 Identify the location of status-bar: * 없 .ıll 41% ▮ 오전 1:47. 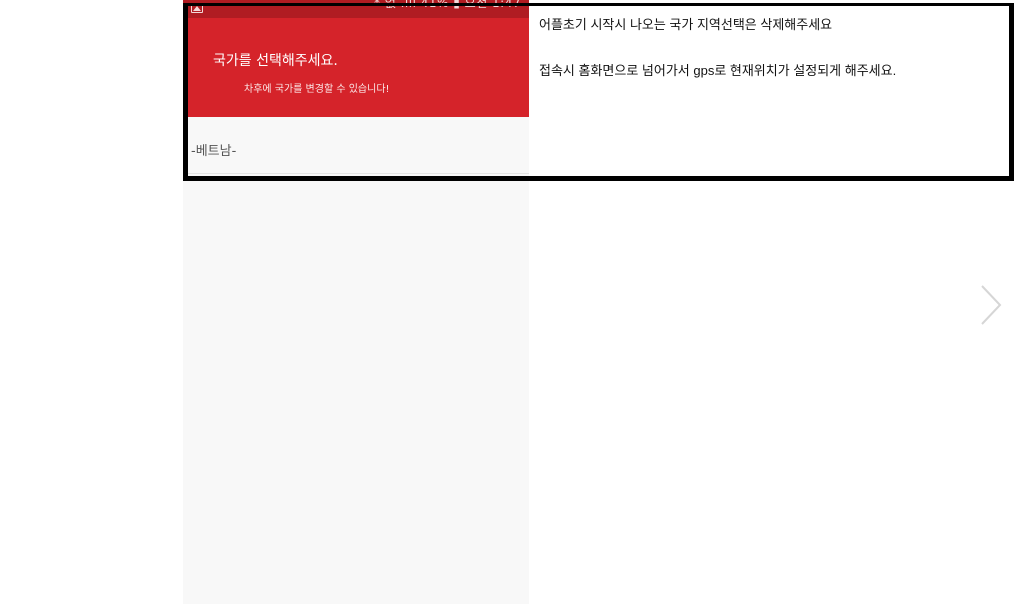
(356, 9).